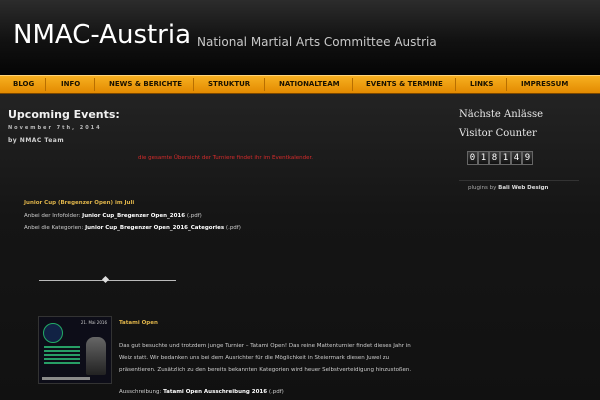 Image resolution: width=600 pixels, height=400 pixels. What do you see at coordinates (138, 323) in the screenshot?
I see `tatami-open-heading: Tatami Open` at bounding box center [138, 323].